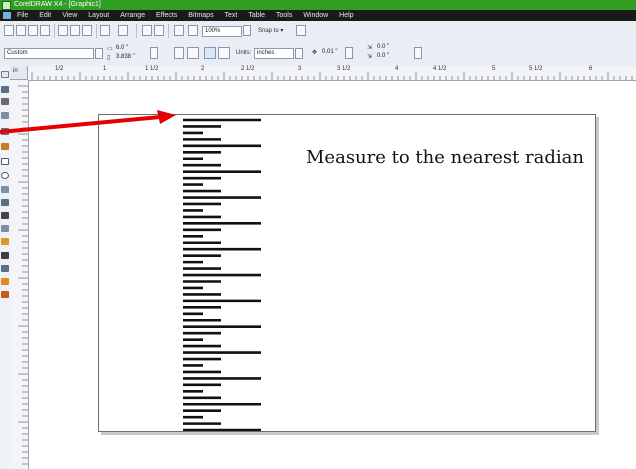 The width and height of the screenshot is (636, 469). Describe the element at coordinates (147, 30) in the screenshot. I see `import-icon` at that location.